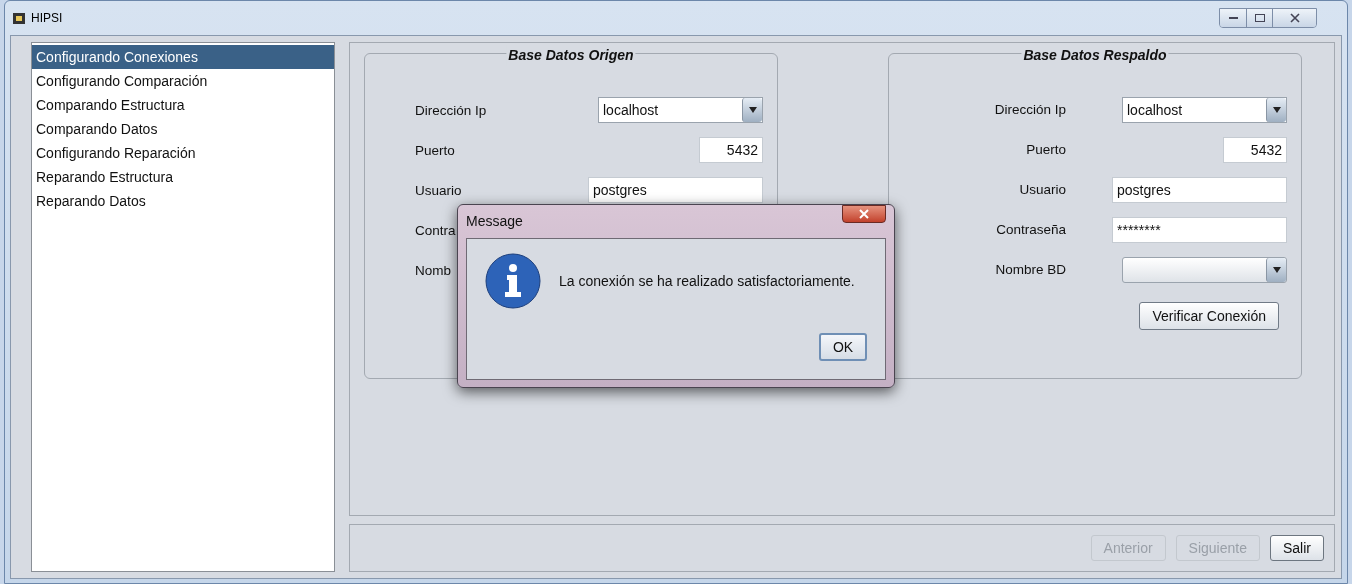  I want to click on window-title: HIPSI, so click(47, 18).